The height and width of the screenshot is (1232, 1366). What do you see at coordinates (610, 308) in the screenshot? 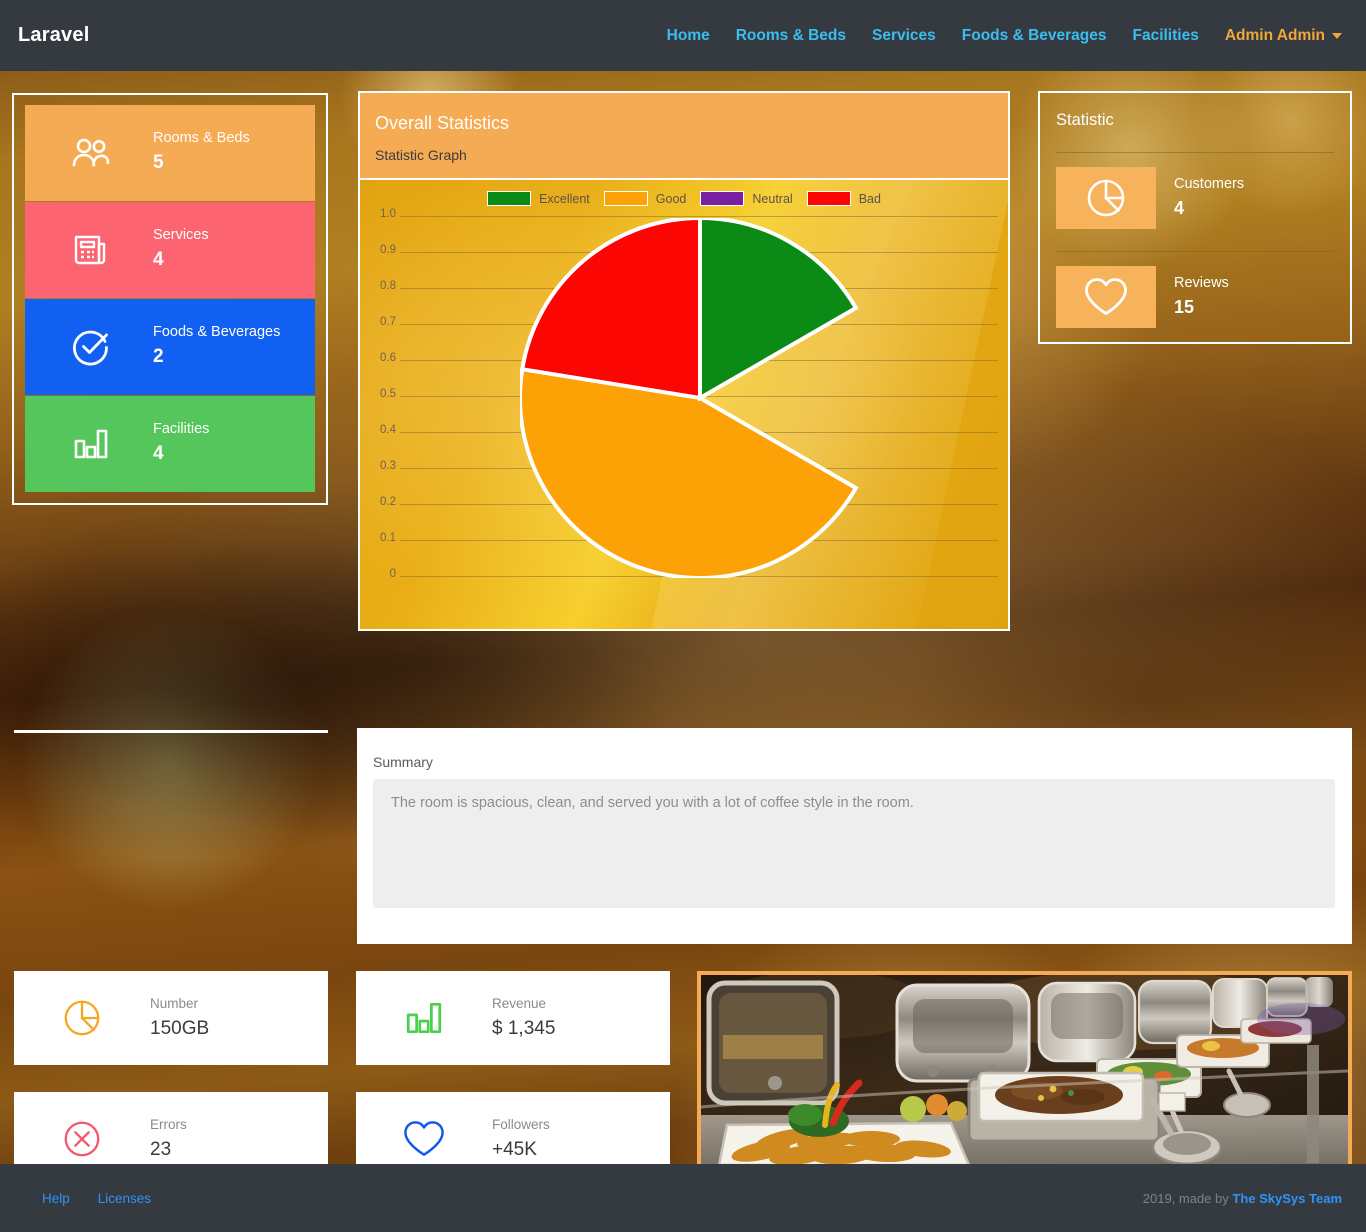
I see `pie-slice-bad` at bounding box center [610, 308].